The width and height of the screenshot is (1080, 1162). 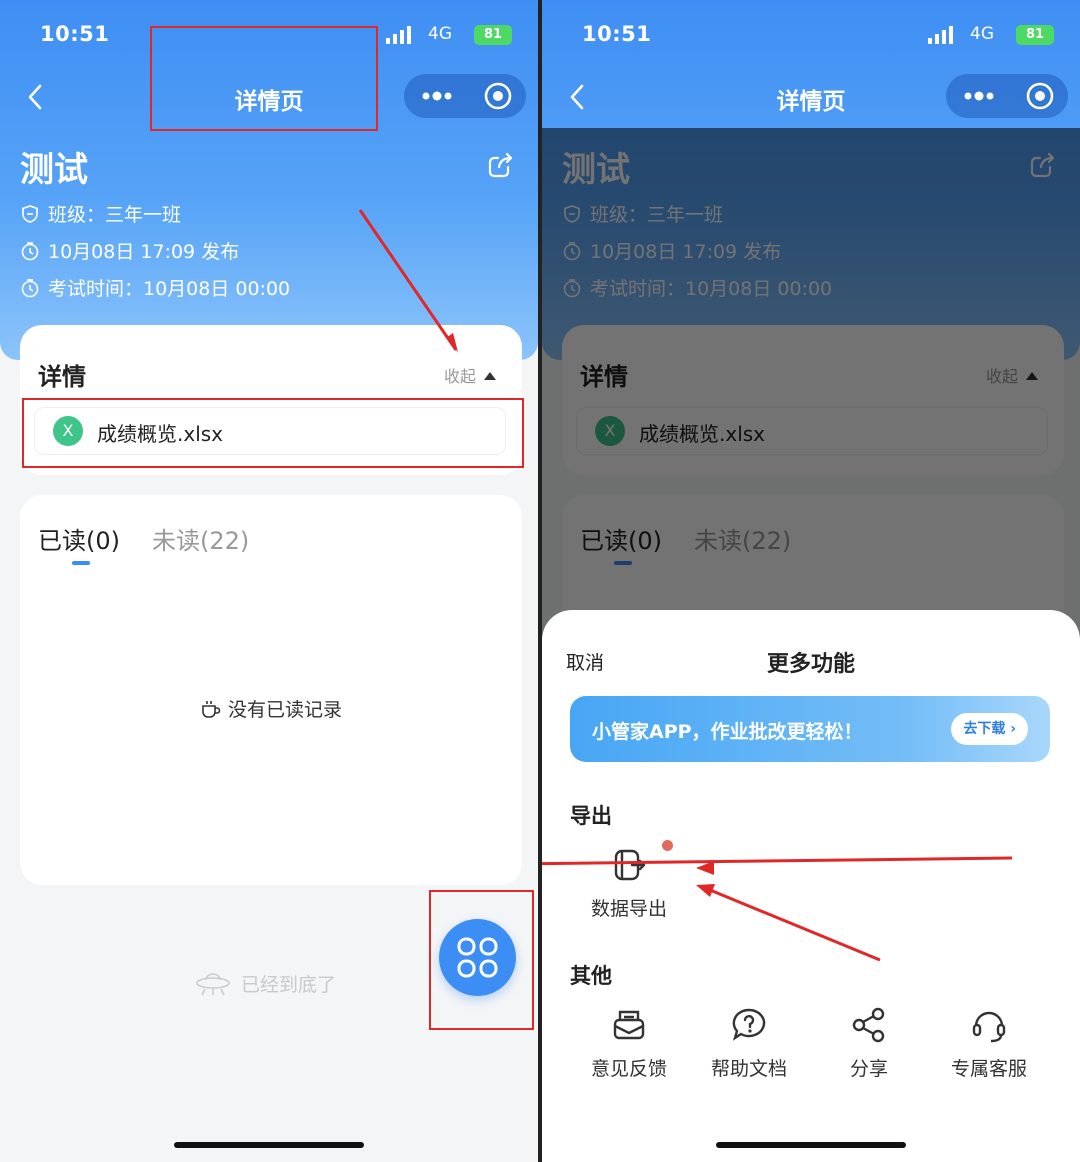 I want to click on other-group-title: 其他, so click(x=591, y=976).